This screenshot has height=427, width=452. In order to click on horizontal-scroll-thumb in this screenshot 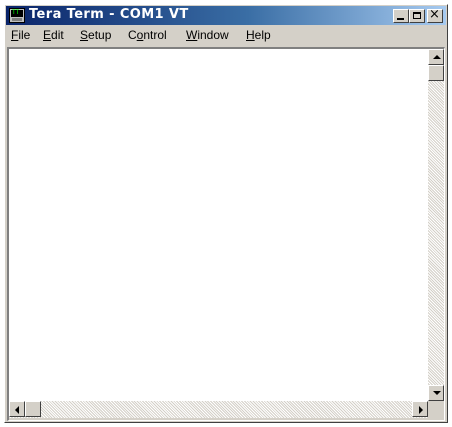, I will do `click(33, 409)`.